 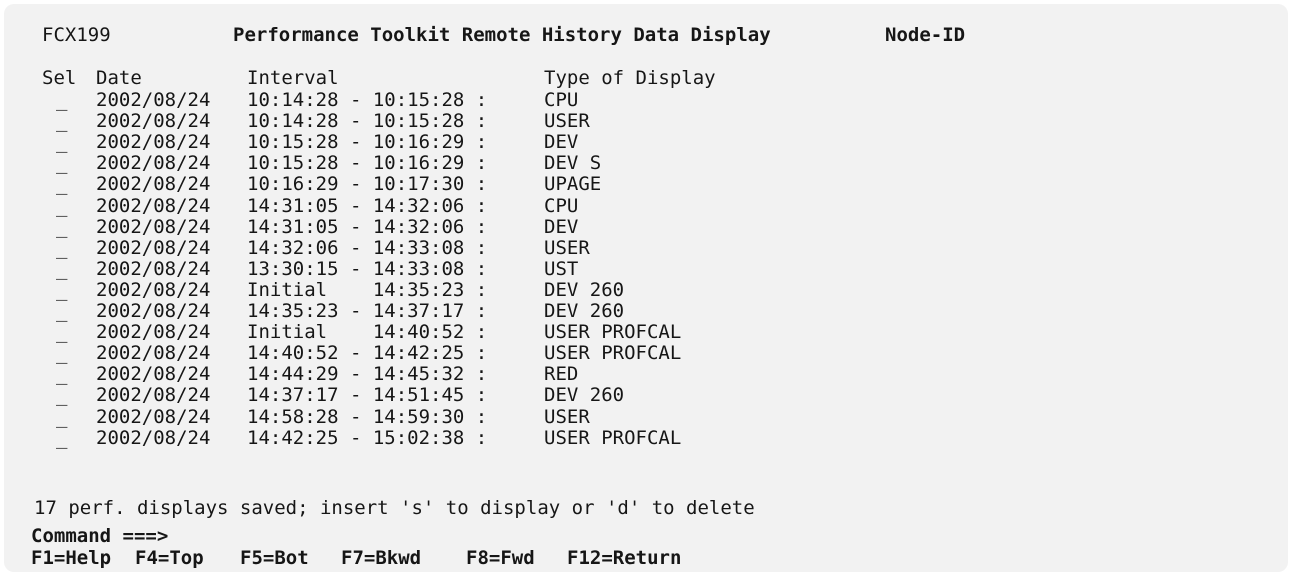 I want to click on f12-return-key: F12=Return, so click(x=624, y=558).